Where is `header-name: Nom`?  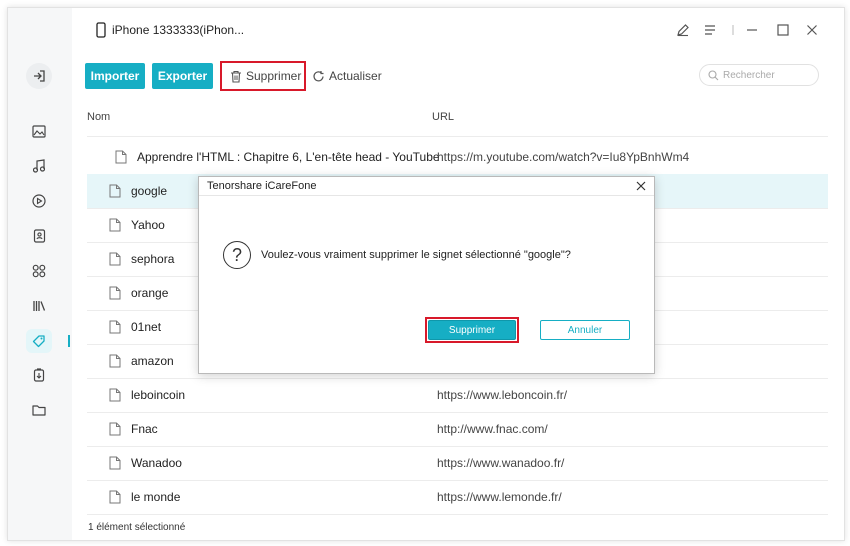
header-name: Nom is located at coordinates (98, 117).